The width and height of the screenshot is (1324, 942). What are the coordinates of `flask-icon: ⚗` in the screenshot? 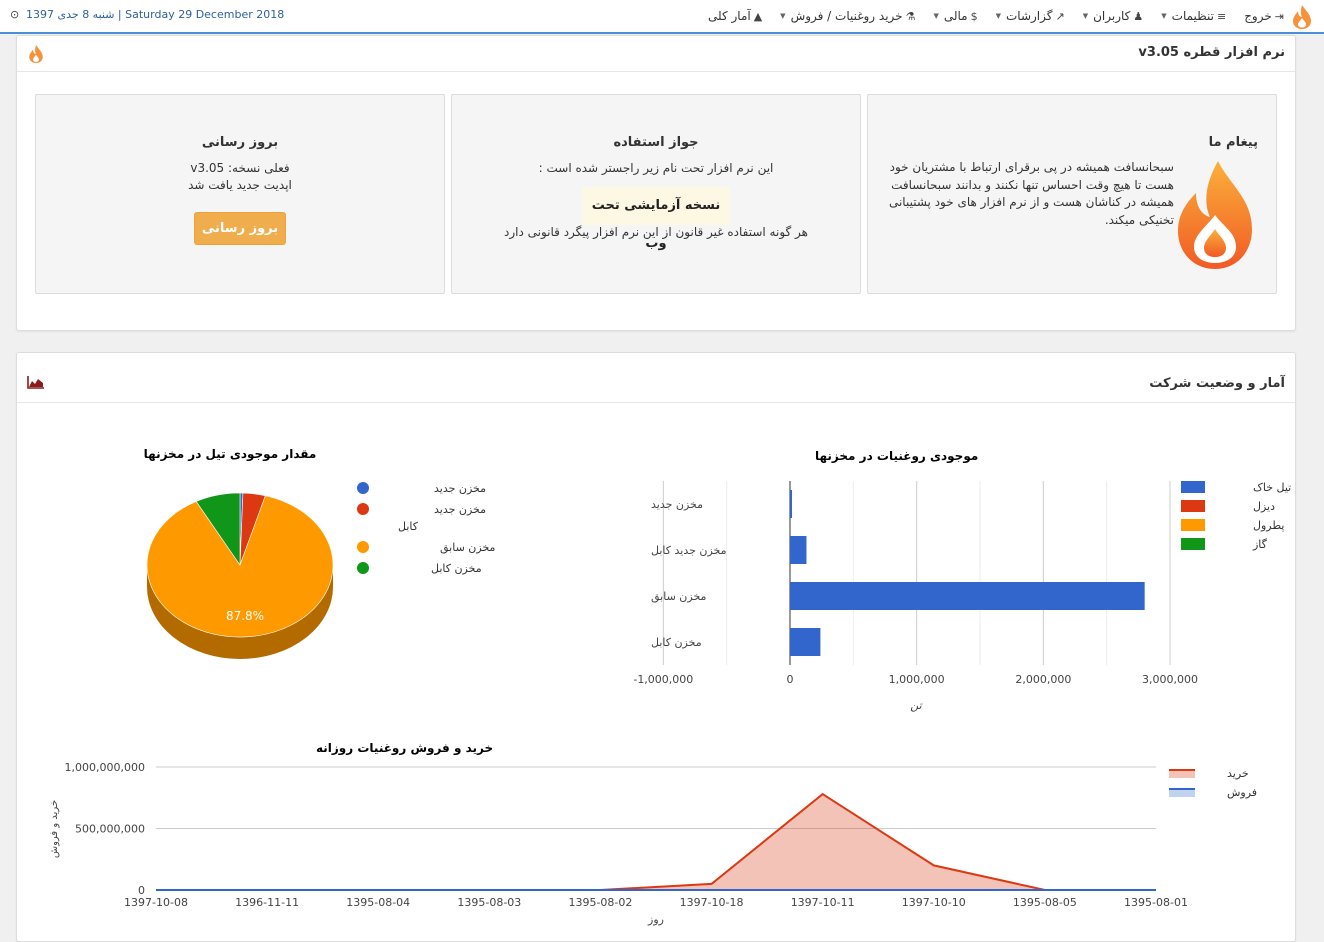 It's located at (910, 16).